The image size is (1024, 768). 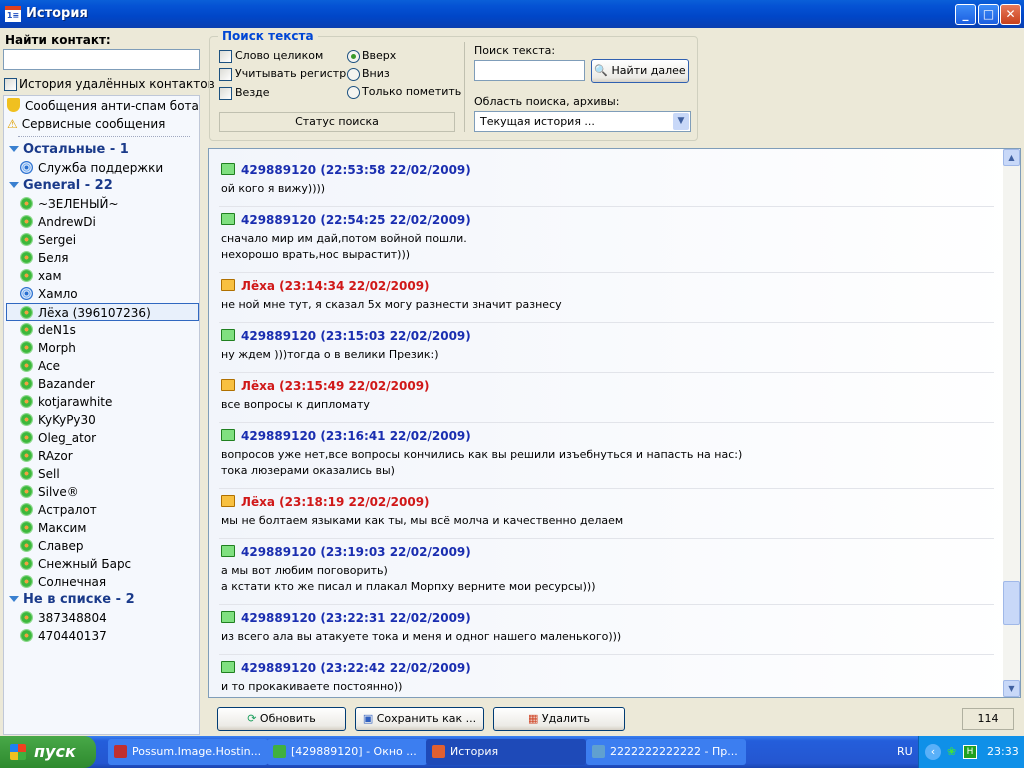 I want to click on contact-group: General - 22, so click(x=61, y=186).